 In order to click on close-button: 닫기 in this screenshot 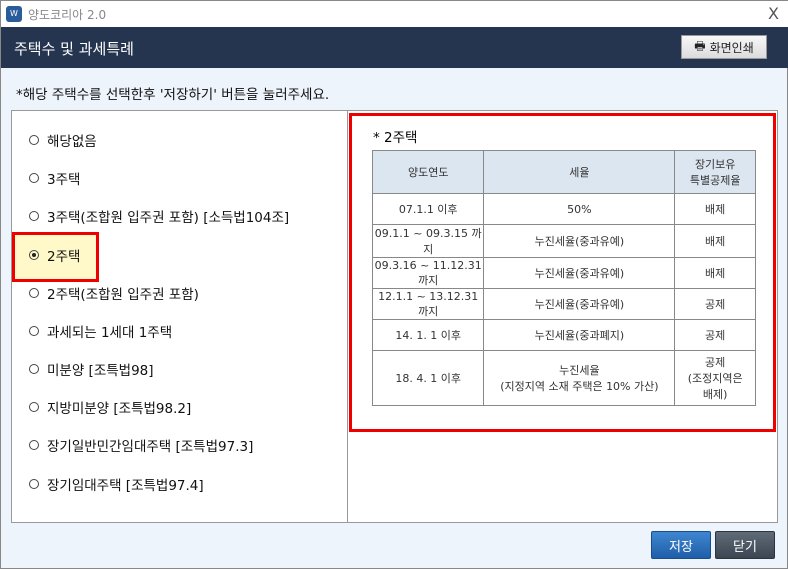, I will do `click(745, 545)`.